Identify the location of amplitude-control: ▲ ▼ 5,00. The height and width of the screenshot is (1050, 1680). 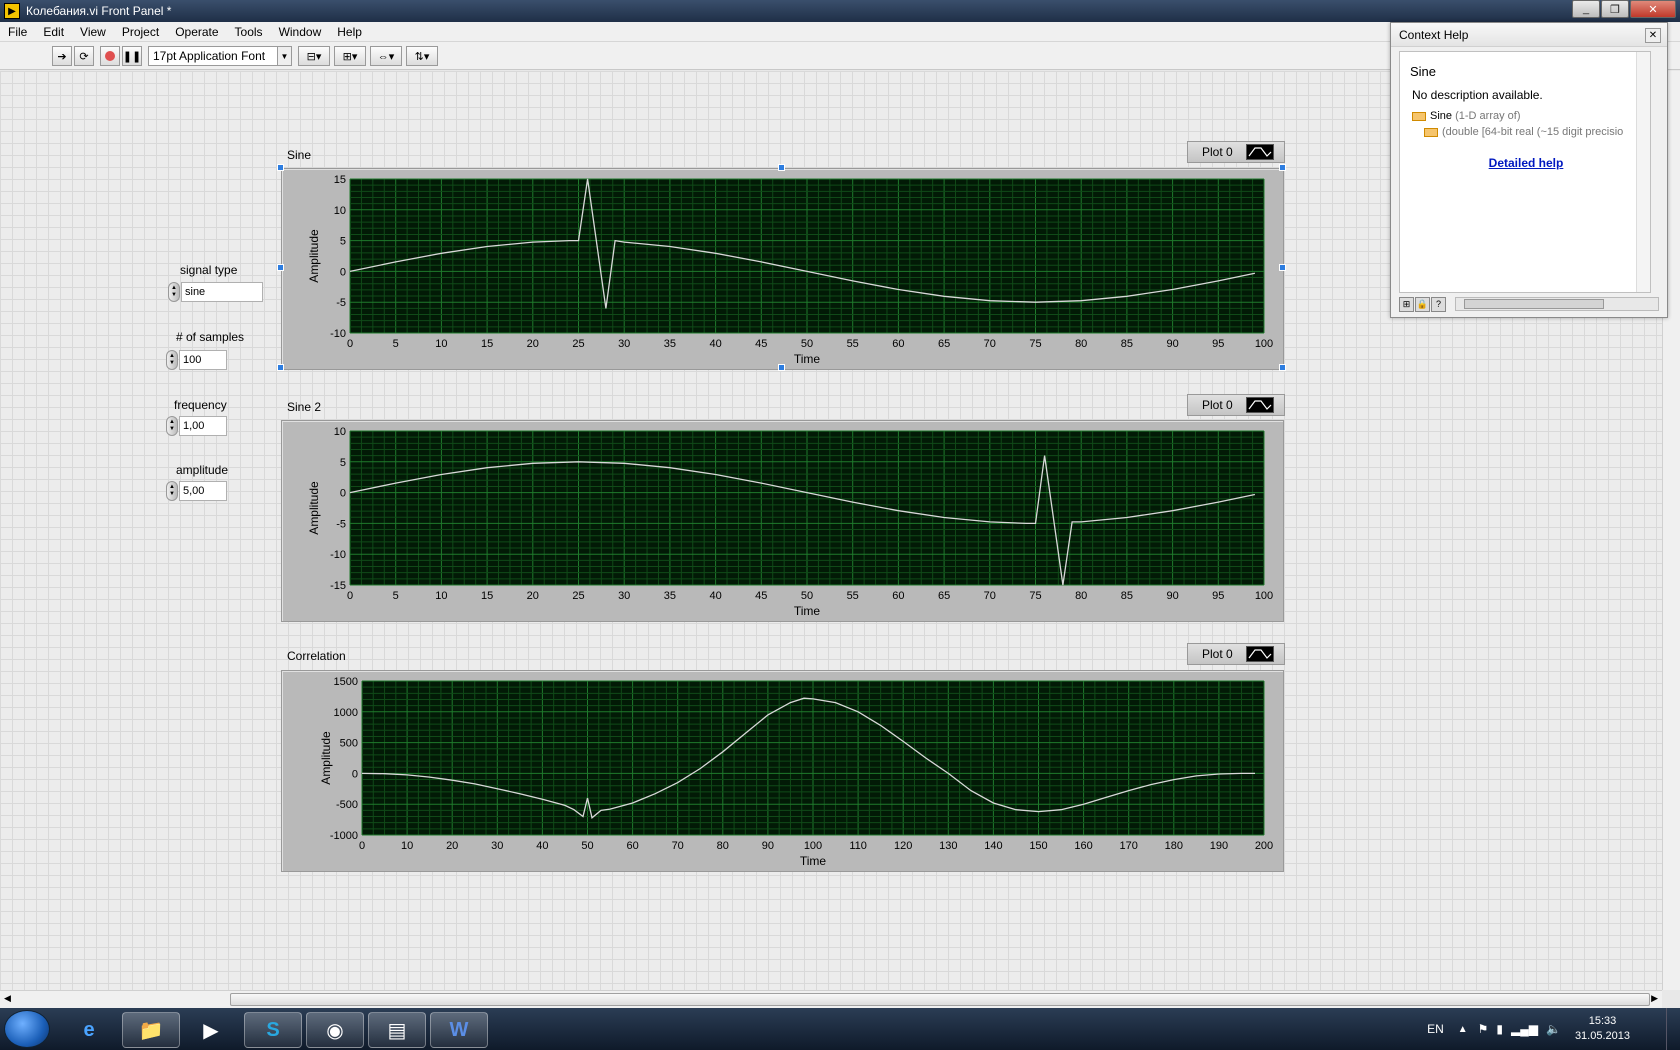
(196, 491).